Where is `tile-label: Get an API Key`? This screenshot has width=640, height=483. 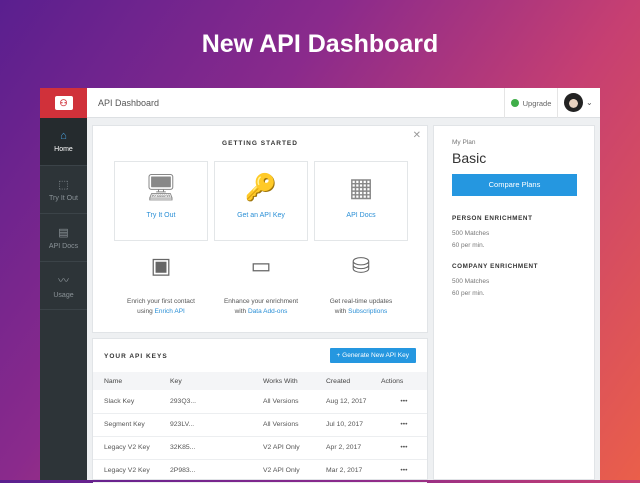 tile-label: Get an API Key is located at coordinates (261, 215).